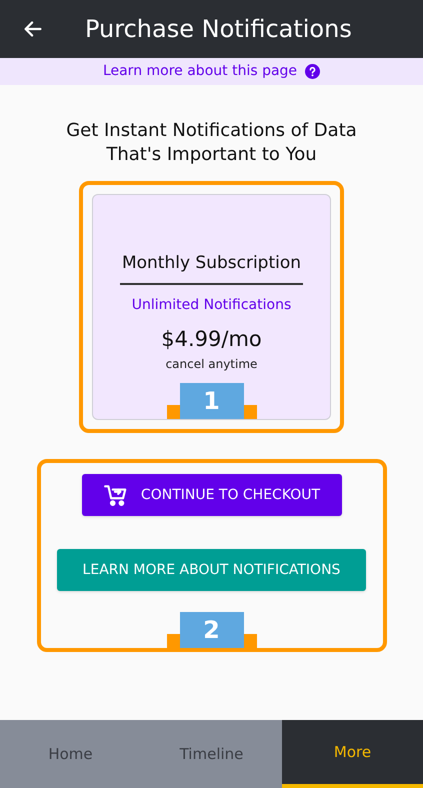  What do you see at coordinates (70, 754) in the screenshot?
I see `nav-tab: Home` at bounding box center [70, 754].